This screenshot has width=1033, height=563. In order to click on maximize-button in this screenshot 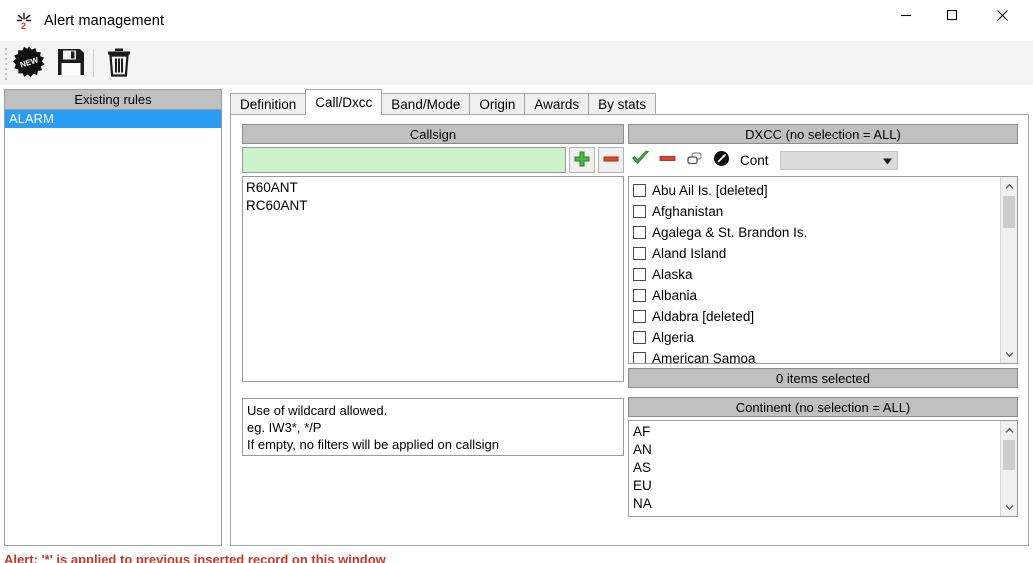, I will do `click(952, 15)`.